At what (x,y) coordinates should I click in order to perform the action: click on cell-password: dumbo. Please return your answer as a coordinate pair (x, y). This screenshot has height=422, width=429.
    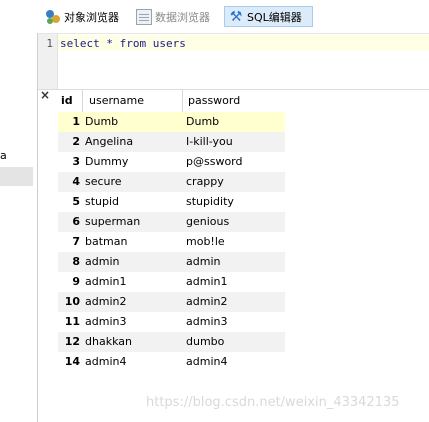
    Looking at the image, I should click on (234, 342).